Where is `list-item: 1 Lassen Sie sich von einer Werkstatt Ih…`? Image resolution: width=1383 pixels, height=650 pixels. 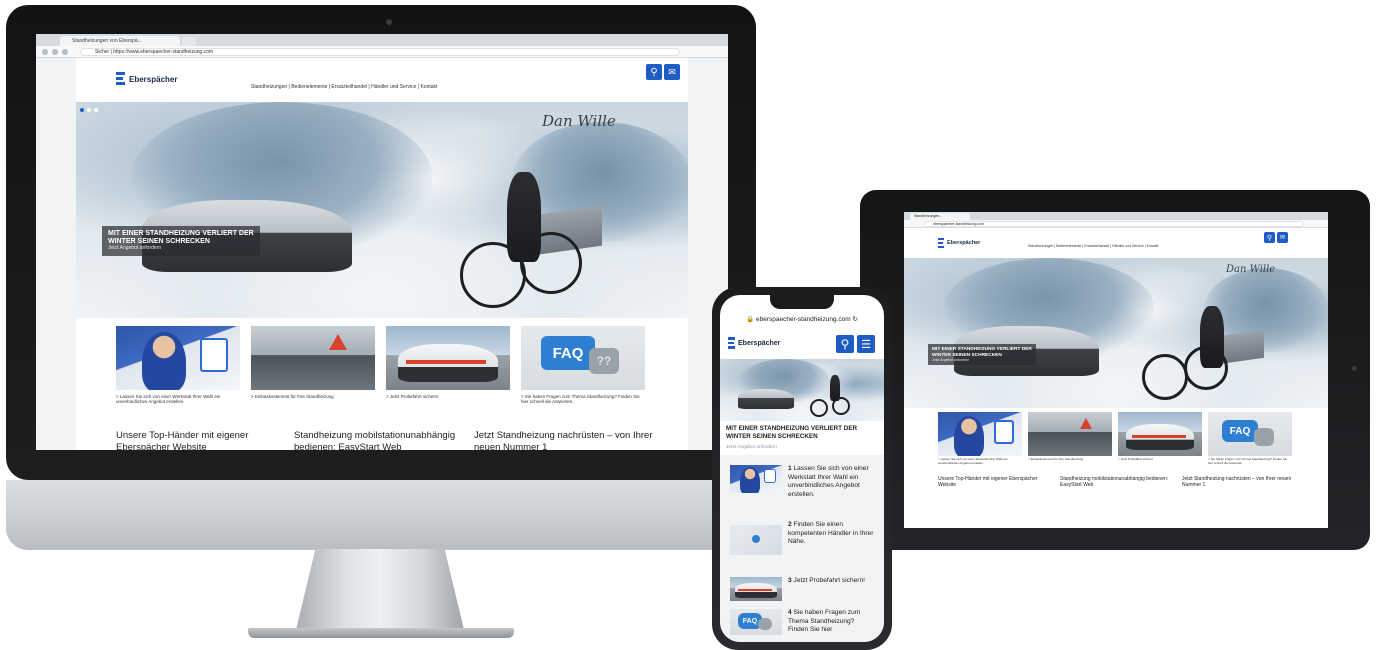 list-item: 1 Lassen Sie sich von einer Werkstatt Ih… is located at coordinates (802, 490).